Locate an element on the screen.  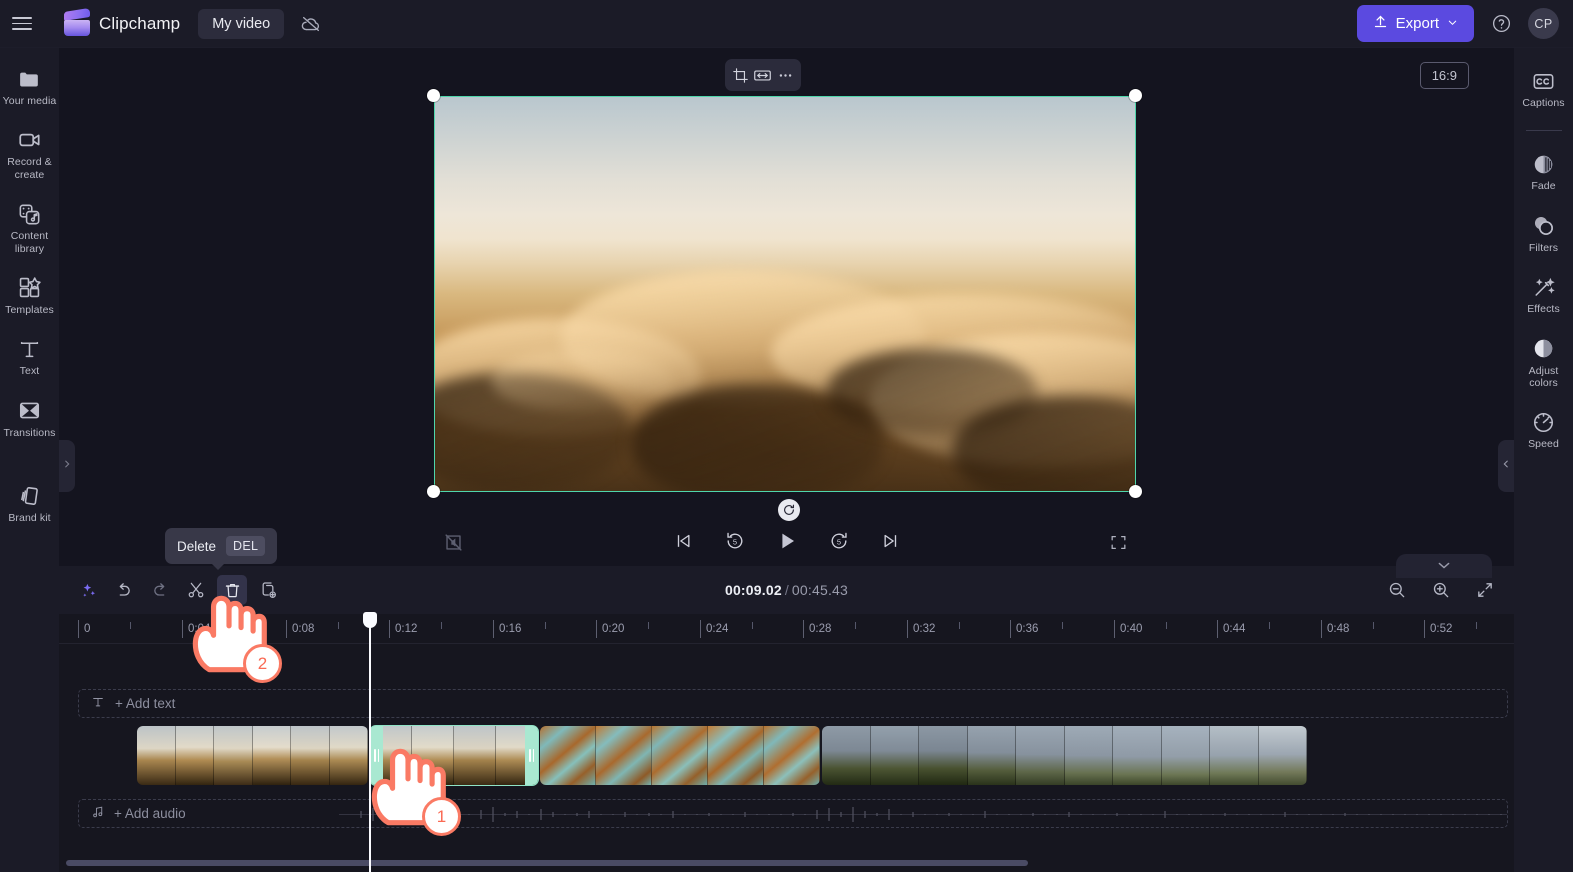
transport-controls: 5 5 is located at coordinates (787, 541).